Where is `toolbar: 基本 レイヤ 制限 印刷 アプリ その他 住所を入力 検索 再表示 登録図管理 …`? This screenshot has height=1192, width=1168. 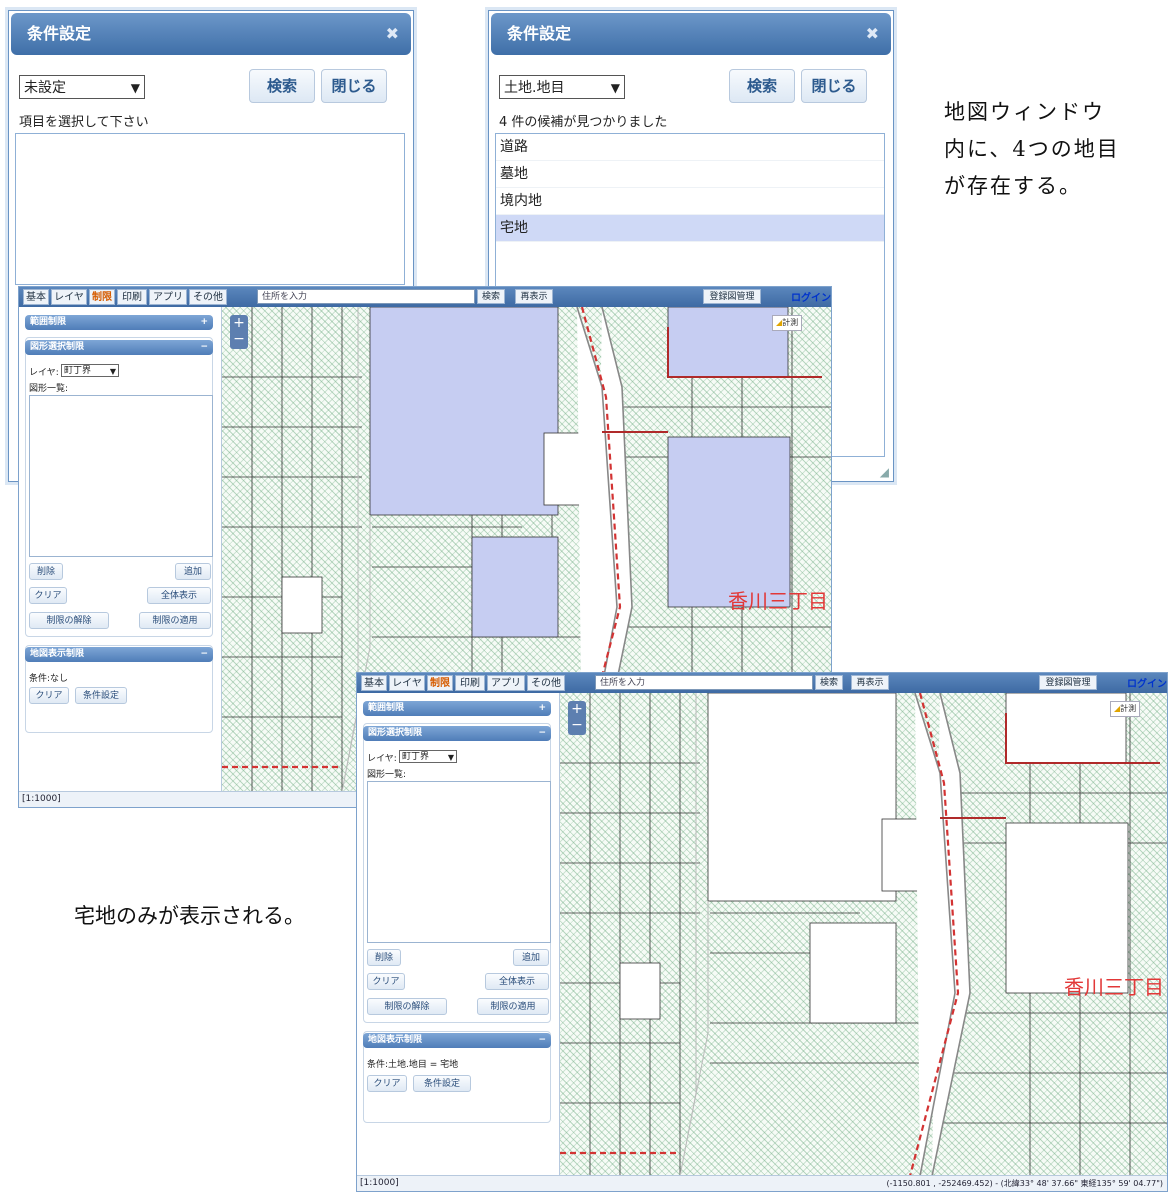 toolbar: 基本 レイヤ 制限 印刷 アプリ その他 住所を入力 検索 再表示 登録図管理 … is located at coordinates (425, 297).